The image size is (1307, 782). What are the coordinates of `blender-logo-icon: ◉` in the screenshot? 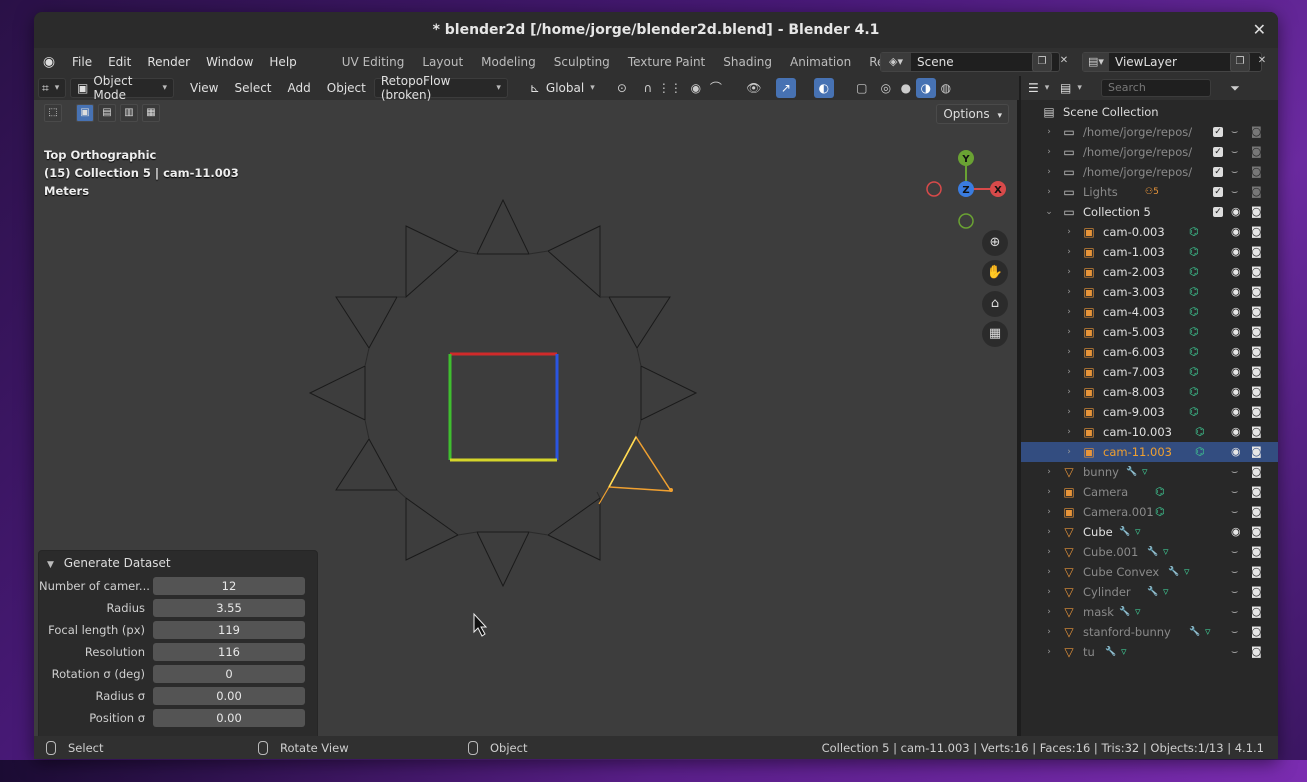 It's located at (49, 62).